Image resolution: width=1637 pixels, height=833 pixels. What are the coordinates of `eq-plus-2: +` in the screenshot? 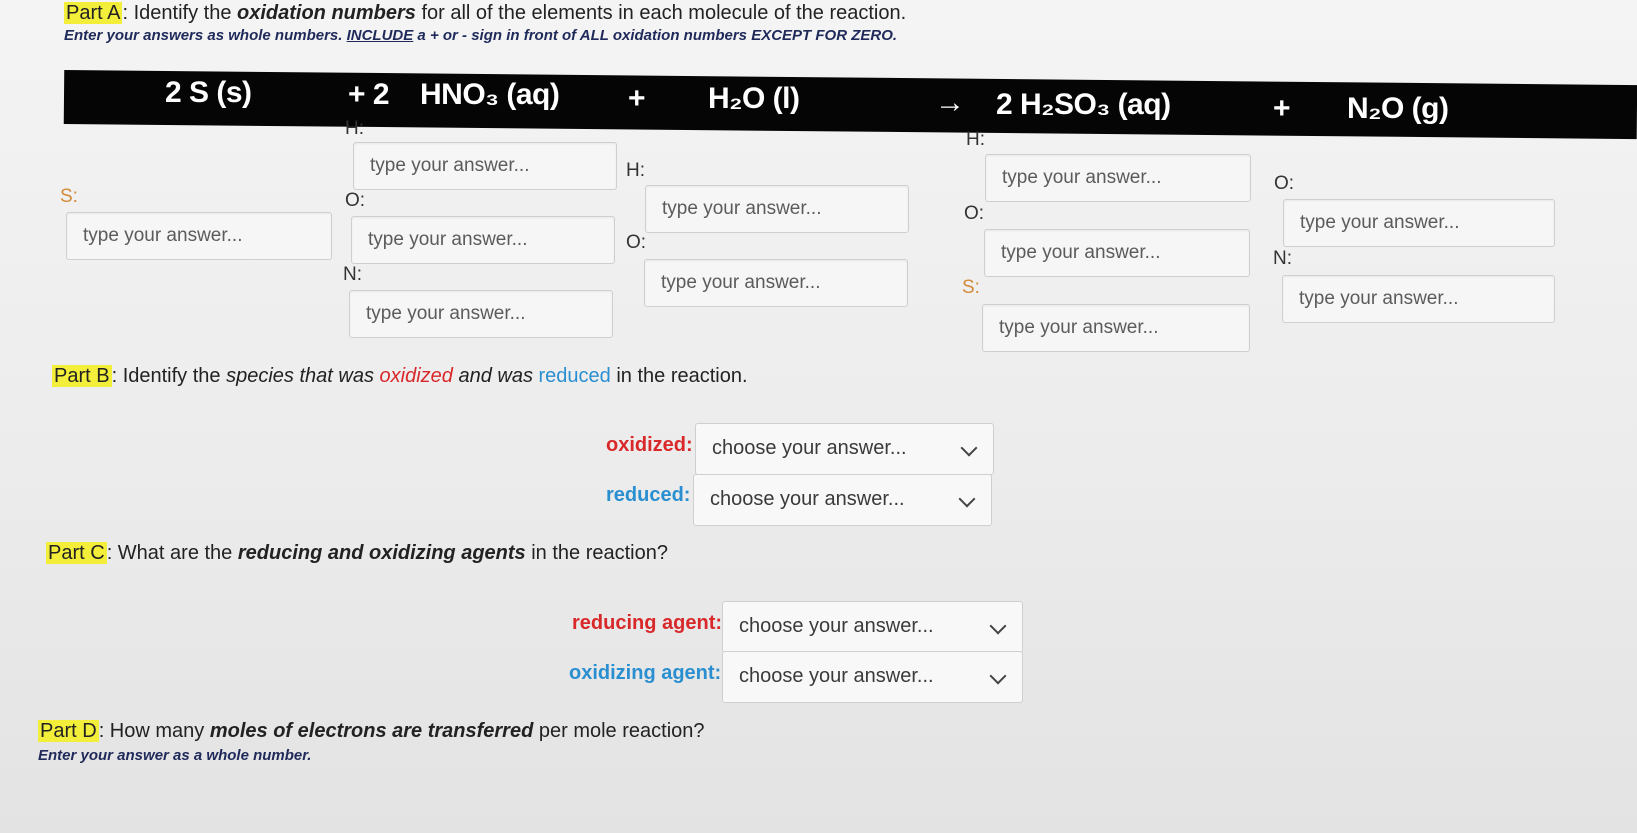 It's located at (1282, 108).